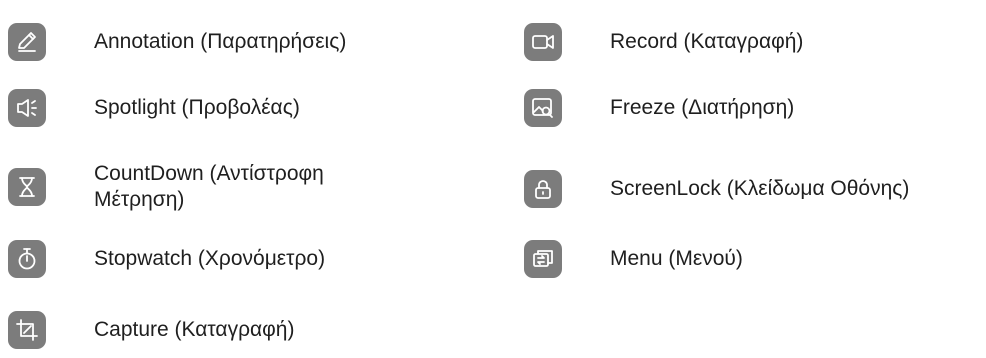  I want to click on feature-label: ScreenLock (Κλείδωμα Οθόνης), so click(760, 188).